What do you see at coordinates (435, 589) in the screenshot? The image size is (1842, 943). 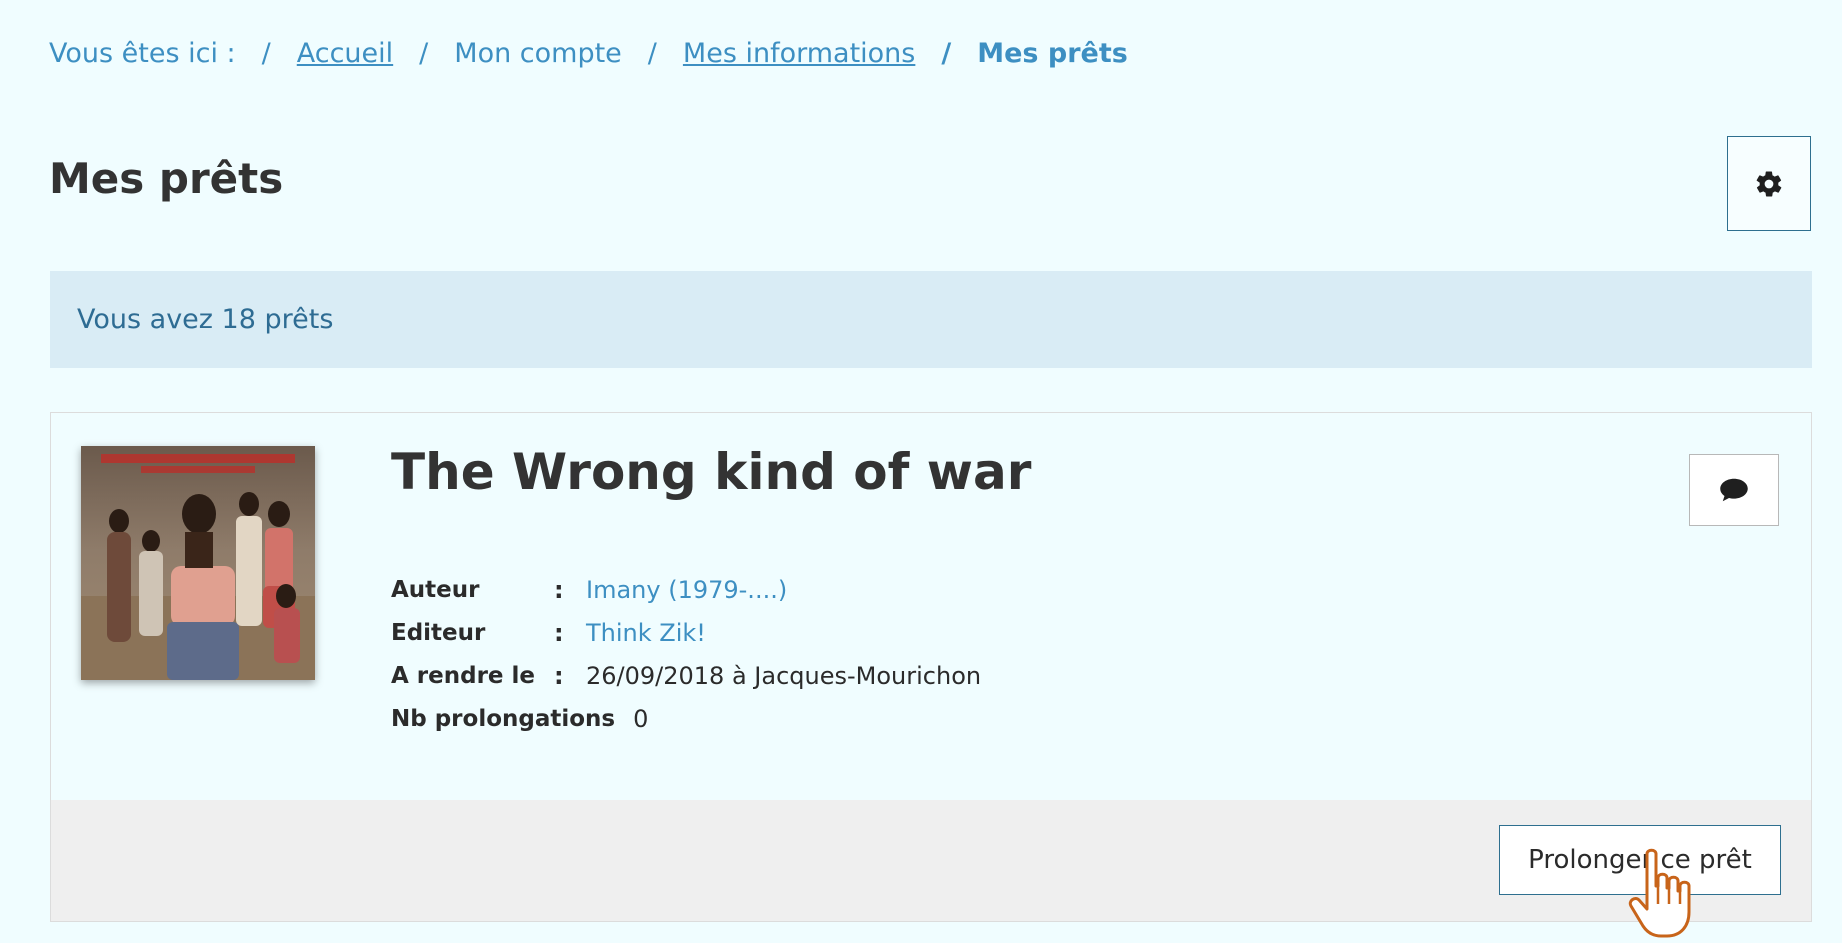 I see `author-label: Auteur` at bounding box center [435, 589].